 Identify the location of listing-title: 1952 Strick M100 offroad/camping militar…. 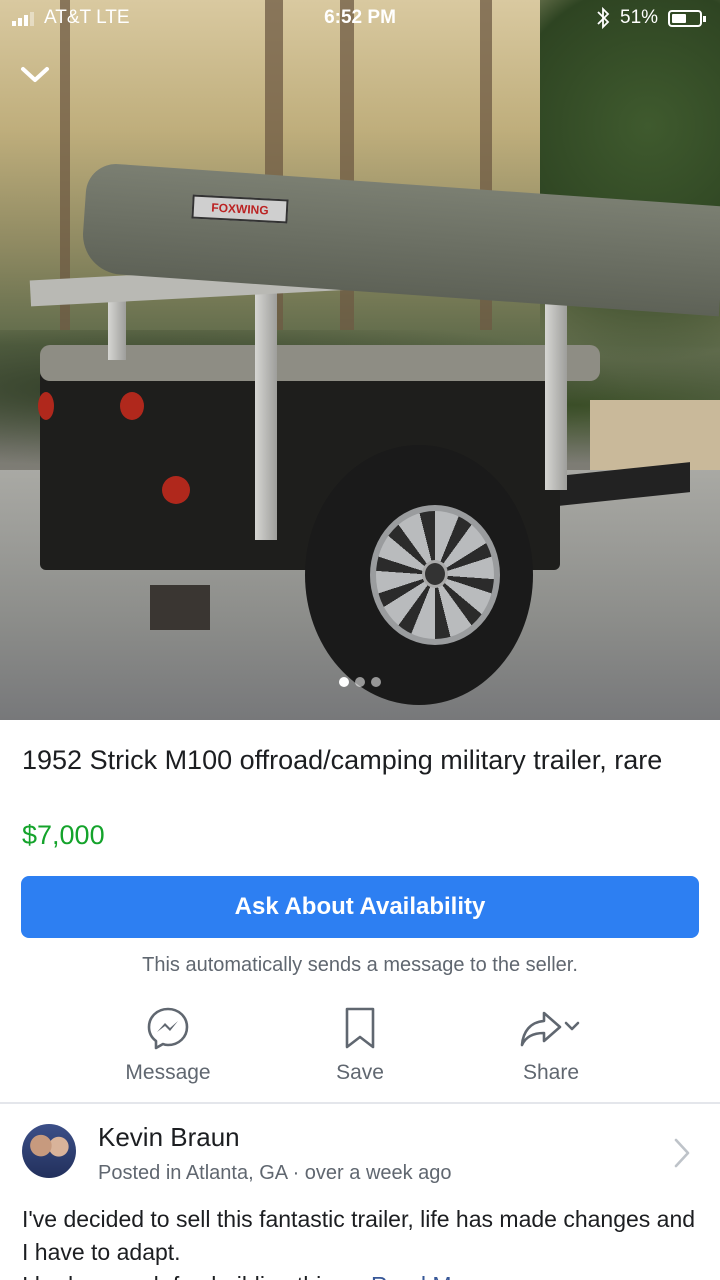
(342, 760).